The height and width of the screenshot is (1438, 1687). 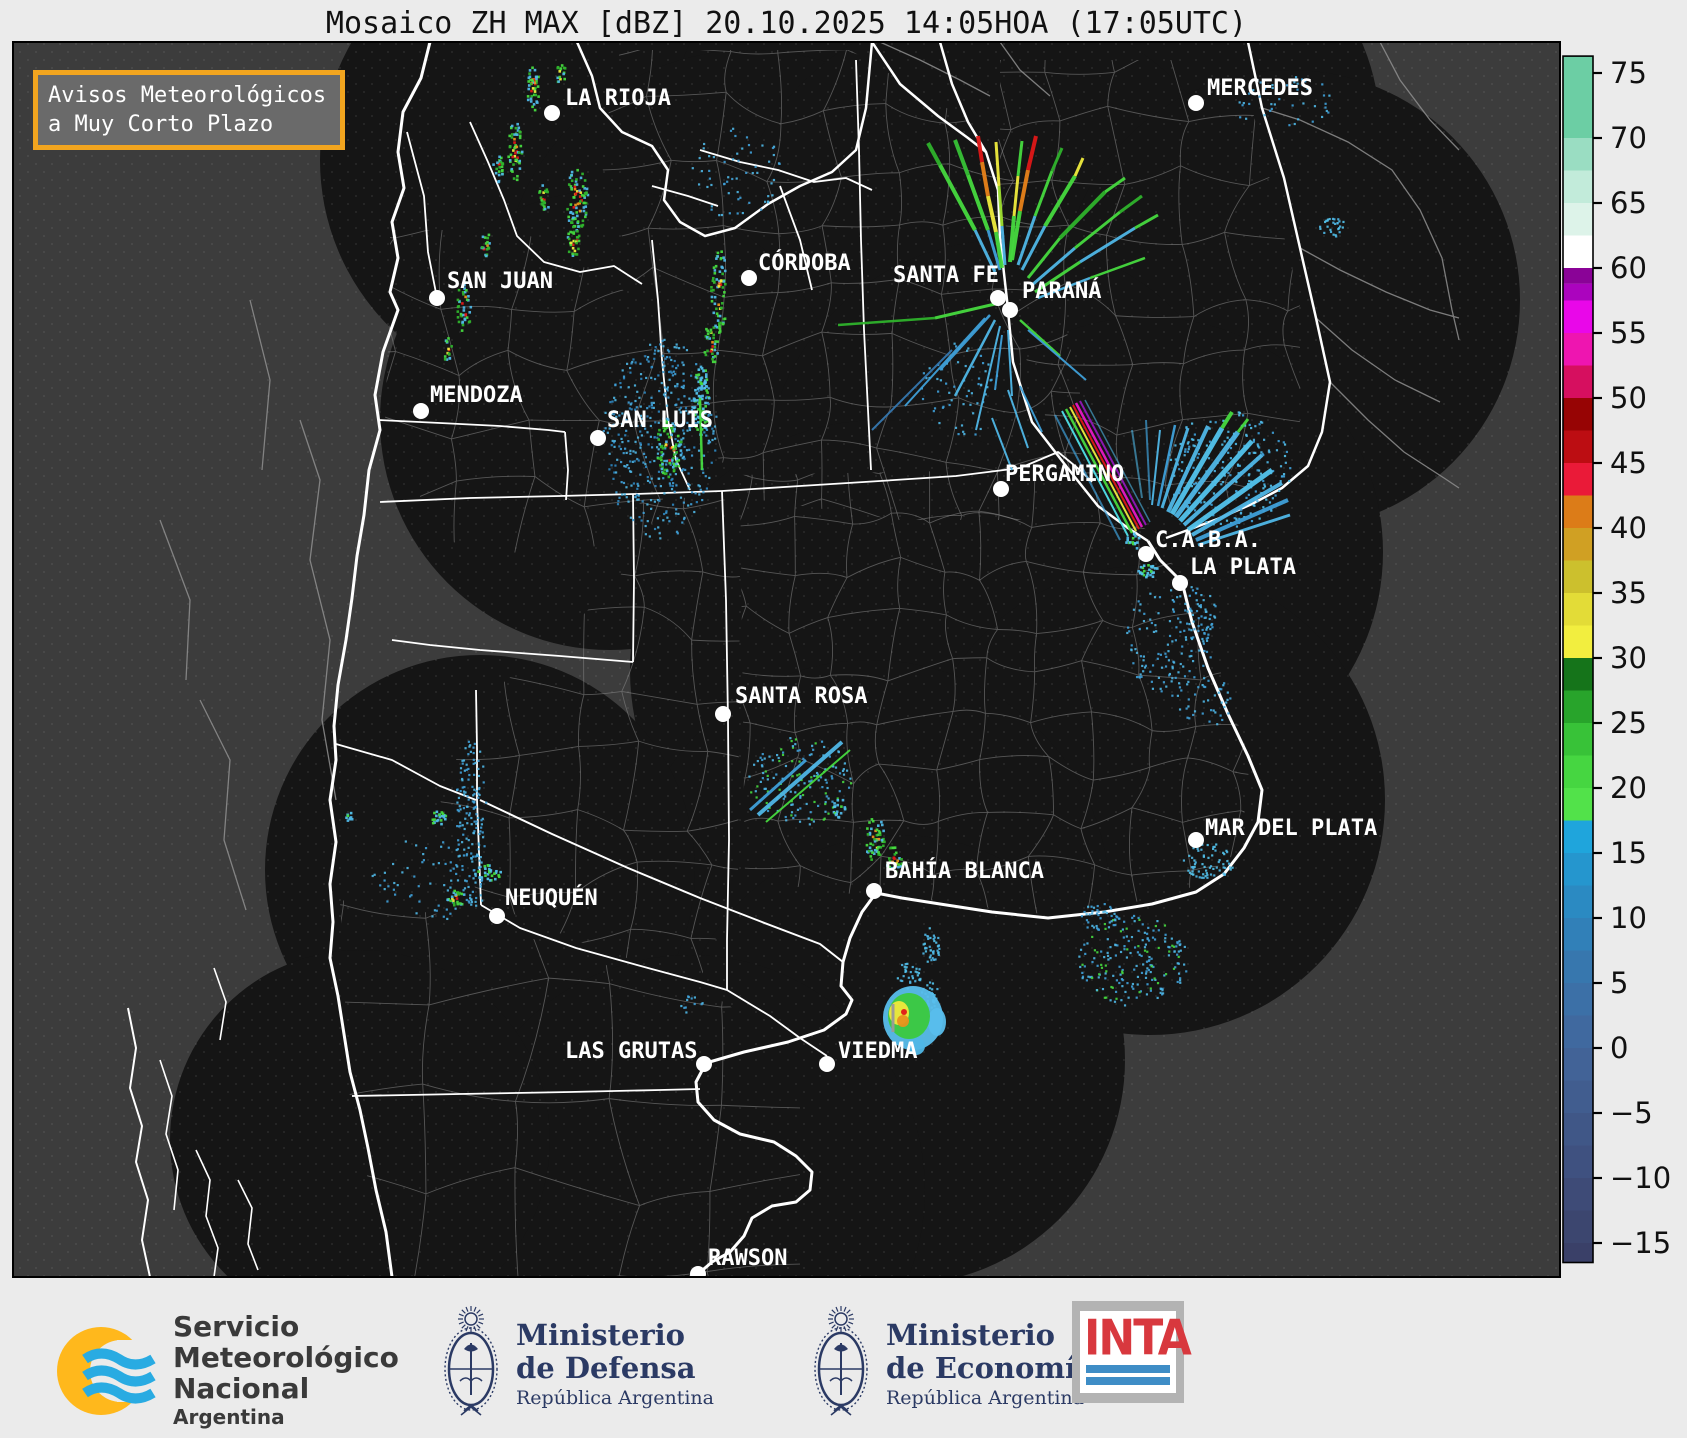 I want to click on smn-name-line1: Servicio, so click(x=236, y=1326).